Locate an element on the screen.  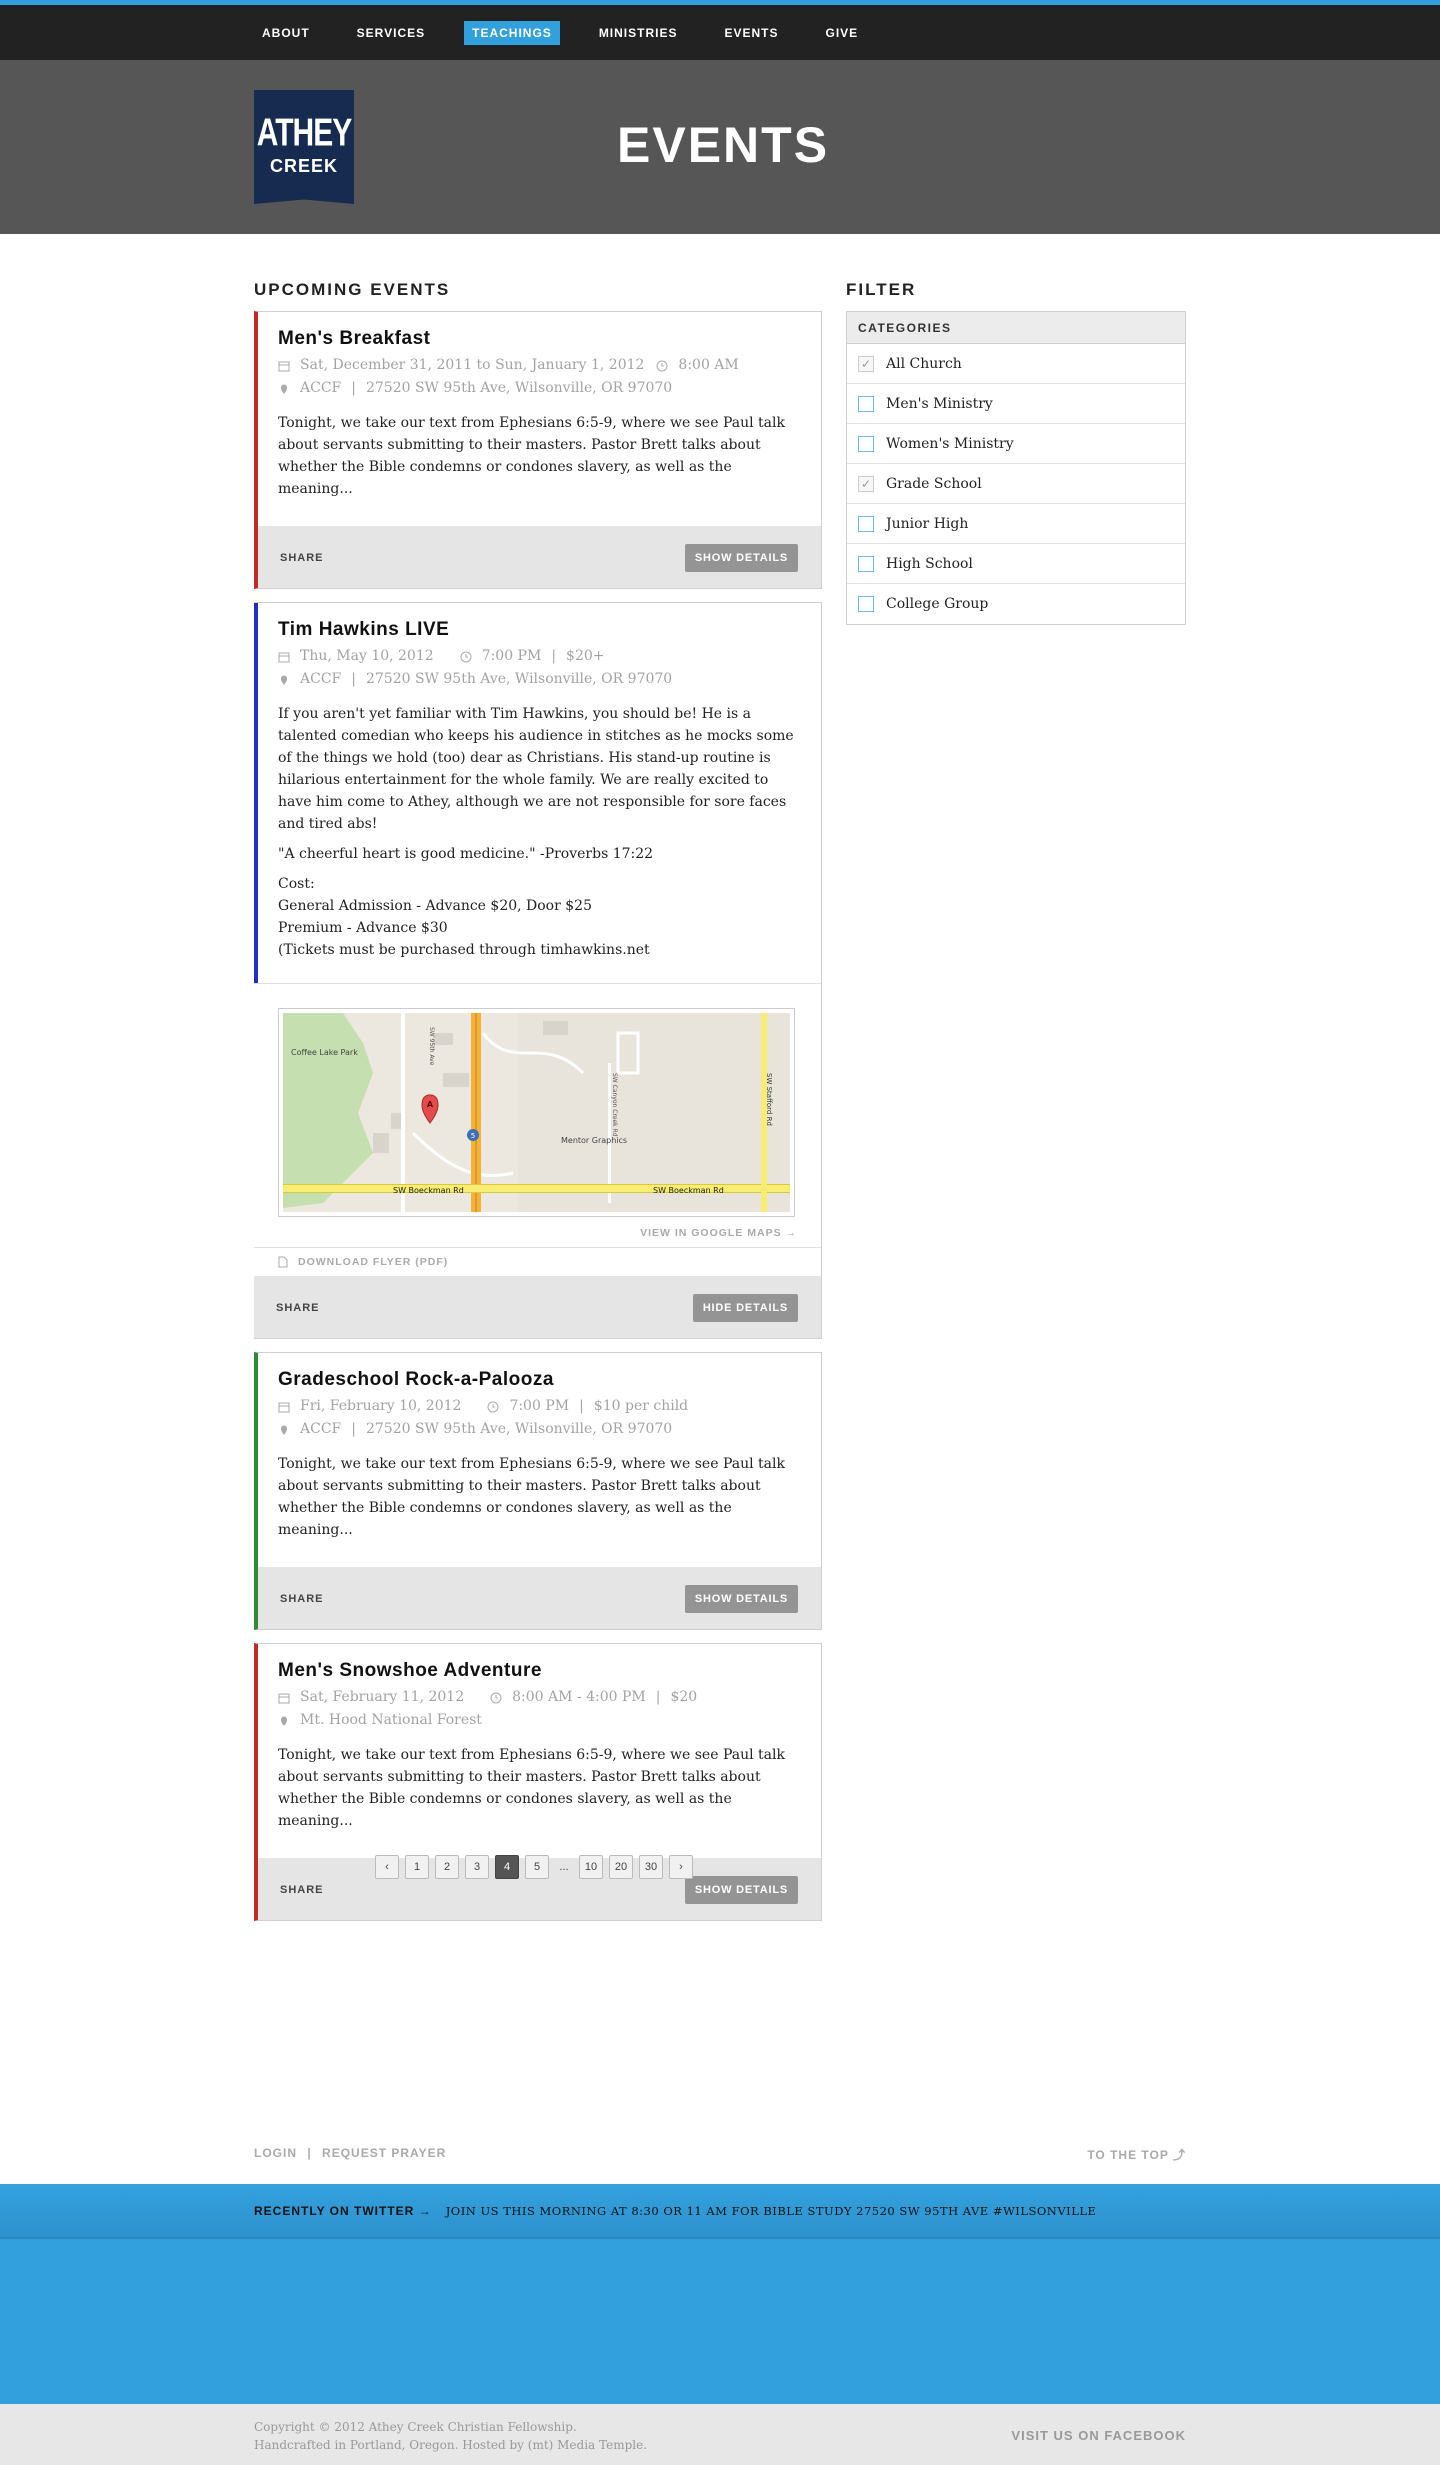
hide-details-button: HIDE DETAILS is located at coordinates (745, 1307).